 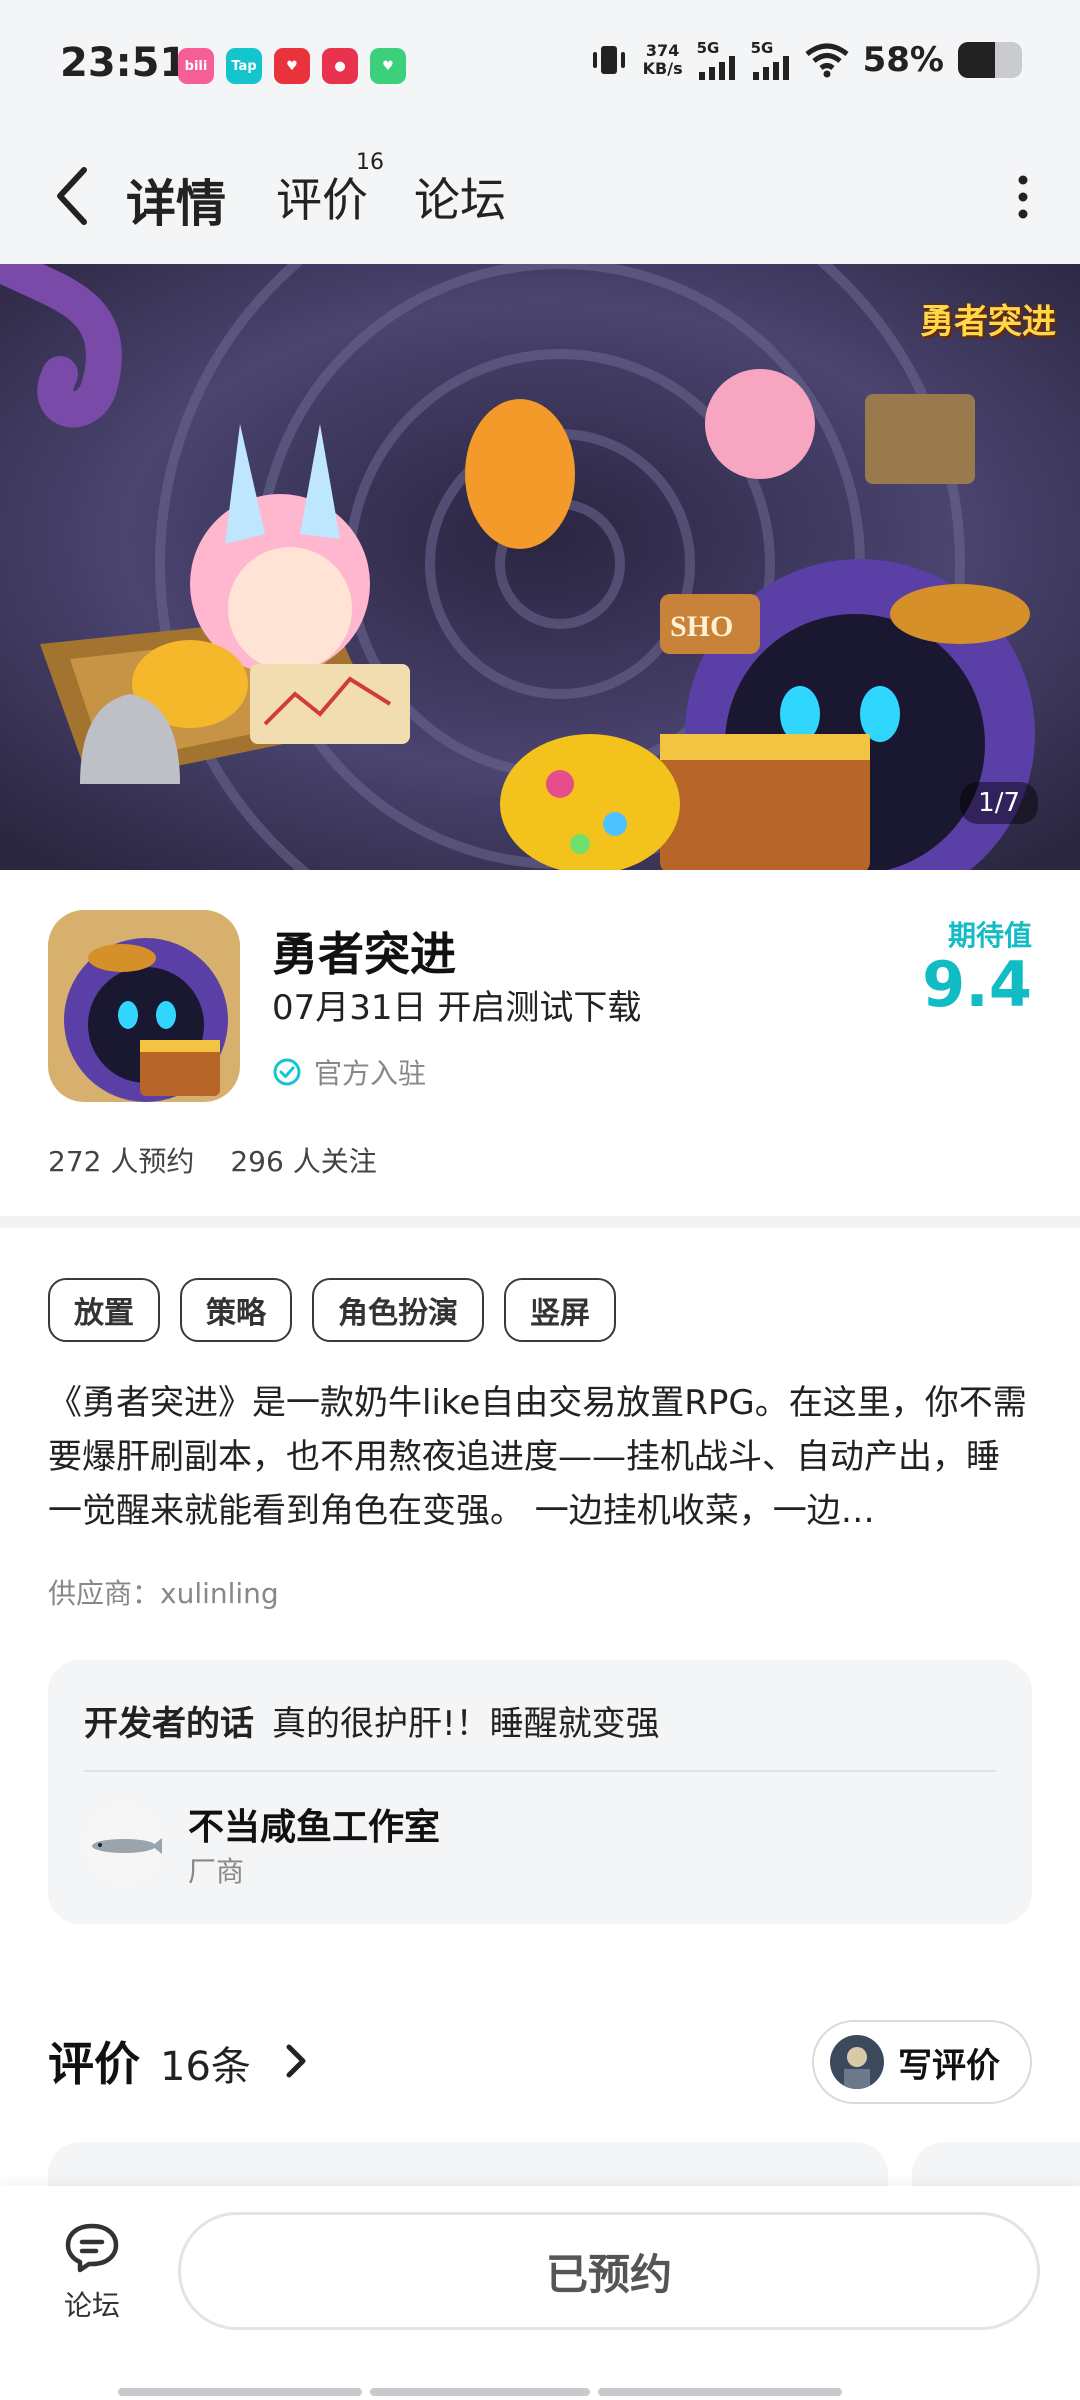 I want to click on status-time: 23:51, so click(x=124, y=63).